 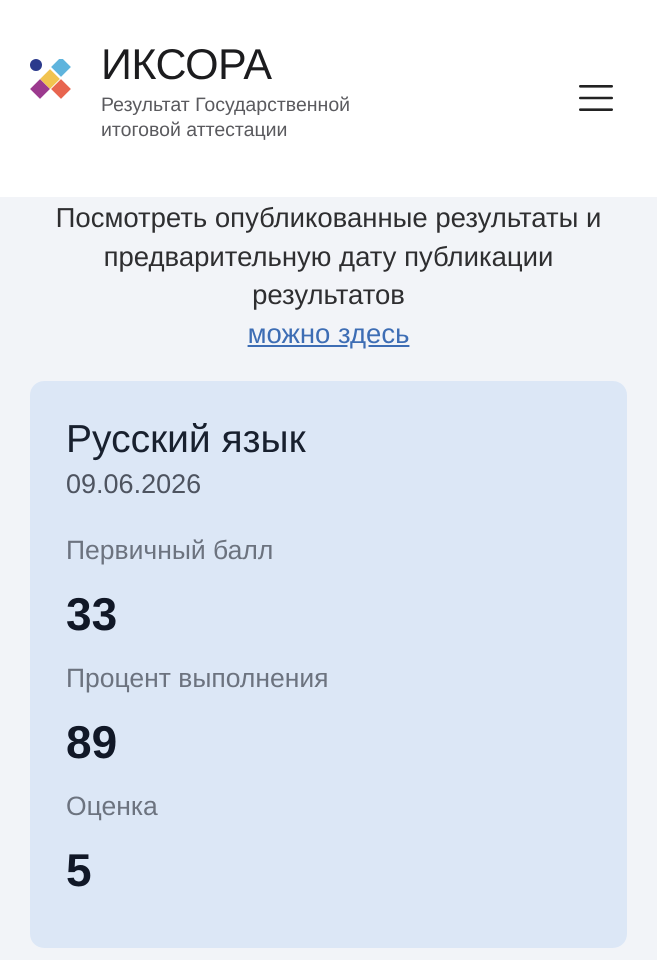 I want to click on subject-title: Русский язык, so click(x=186, y=440).